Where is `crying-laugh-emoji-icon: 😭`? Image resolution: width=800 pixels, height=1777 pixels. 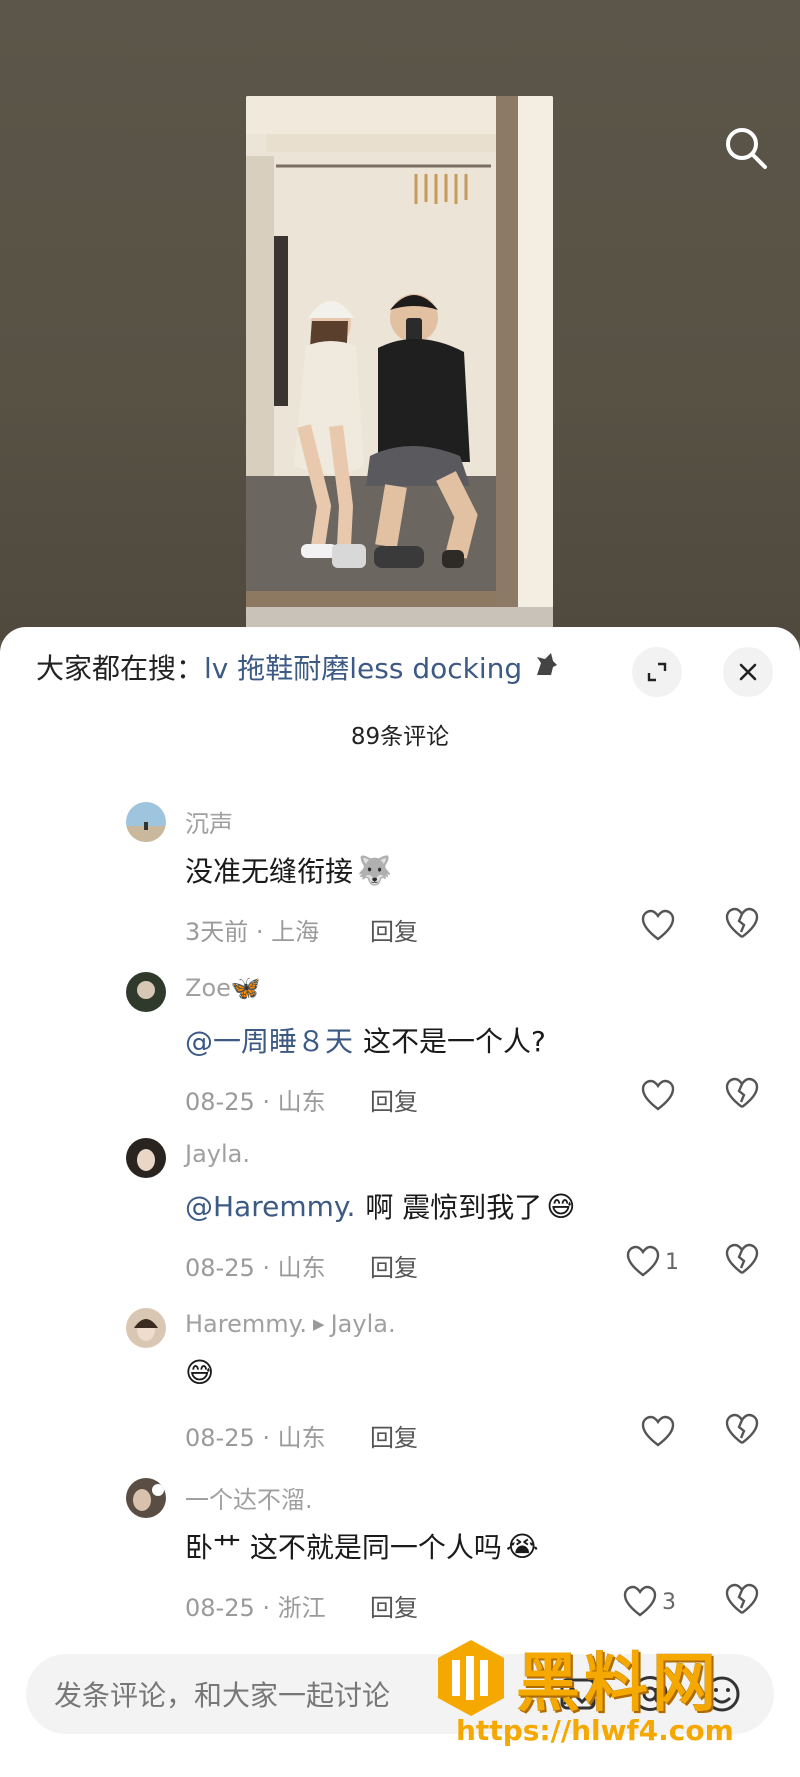 crying-laugh-emoji-icon: 😭 is located at coordinates (522, 1546).